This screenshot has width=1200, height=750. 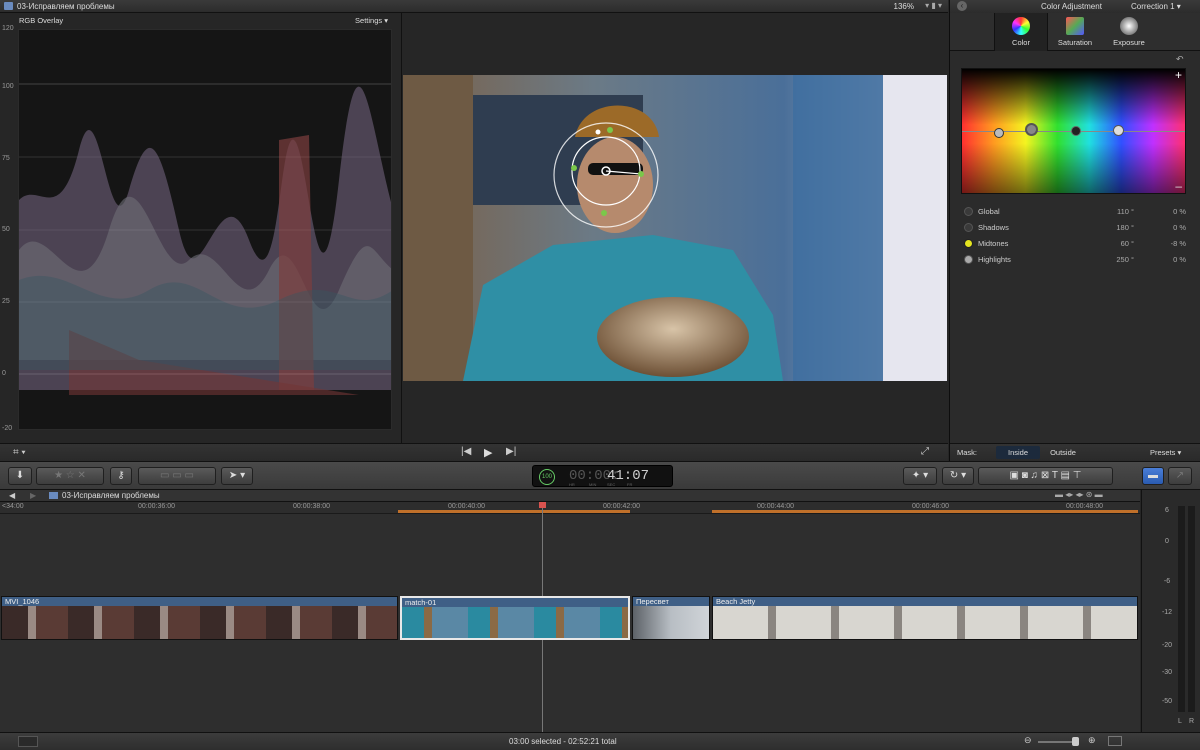 I want to click on clip-peresvet: Пересвет, so click(x=671, y=618).